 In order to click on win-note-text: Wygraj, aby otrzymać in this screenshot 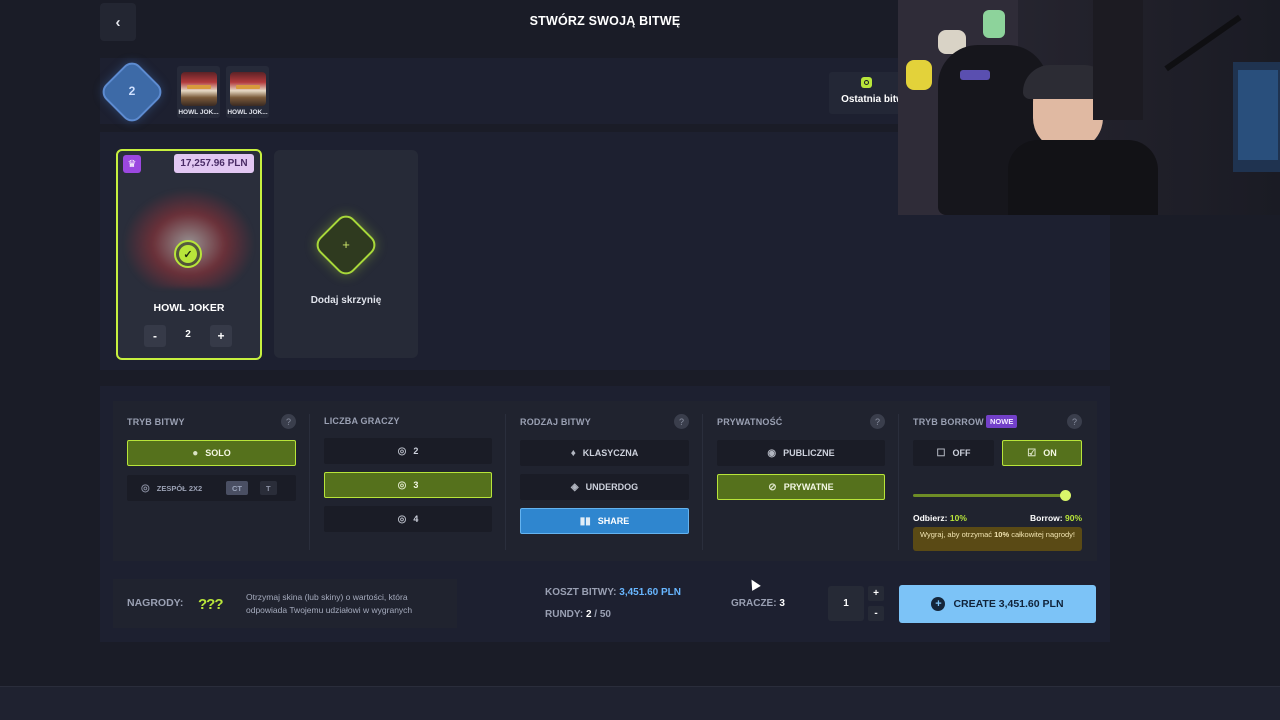, I will do `click(957, 534)`.